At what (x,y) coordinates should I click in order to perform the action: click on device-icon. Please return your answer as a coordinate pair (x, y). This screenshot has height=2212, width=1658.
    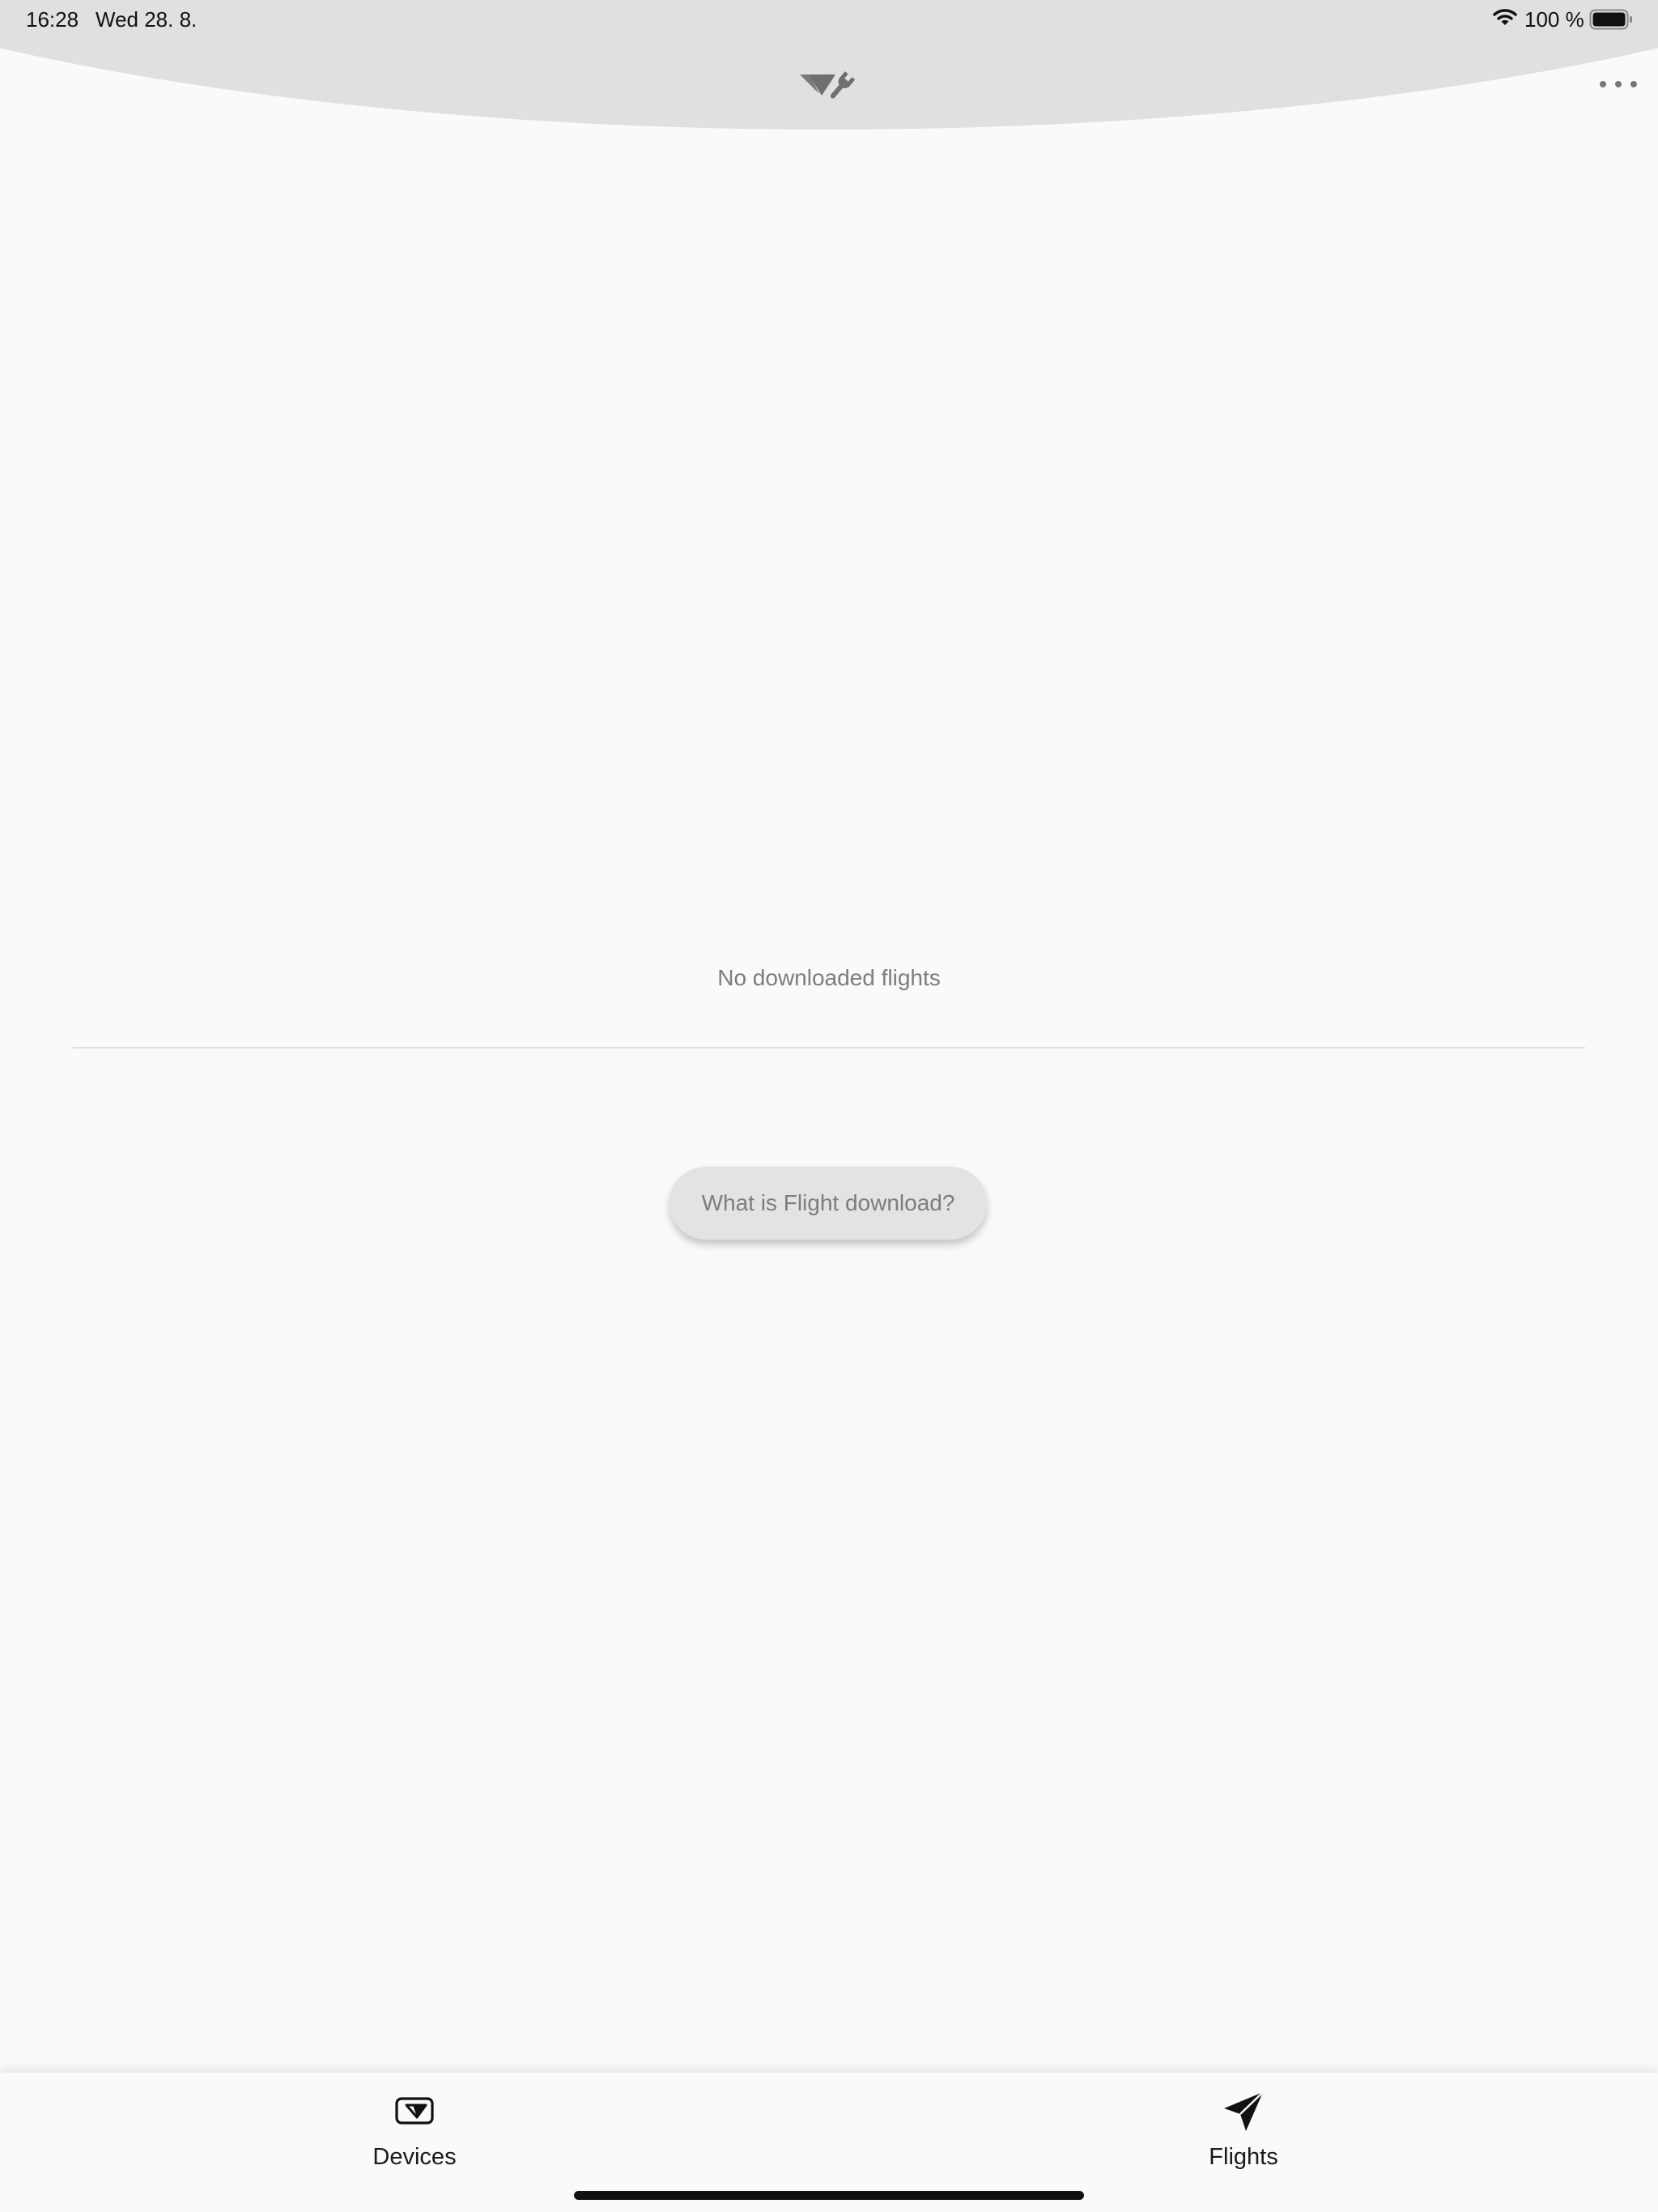
    Looking at the image, I should click on (414, 2111).